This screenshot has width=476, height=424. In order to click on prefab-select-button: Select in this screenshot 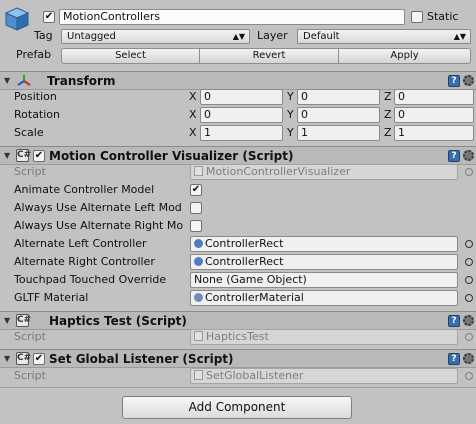, I will do `click(130, 56)`.